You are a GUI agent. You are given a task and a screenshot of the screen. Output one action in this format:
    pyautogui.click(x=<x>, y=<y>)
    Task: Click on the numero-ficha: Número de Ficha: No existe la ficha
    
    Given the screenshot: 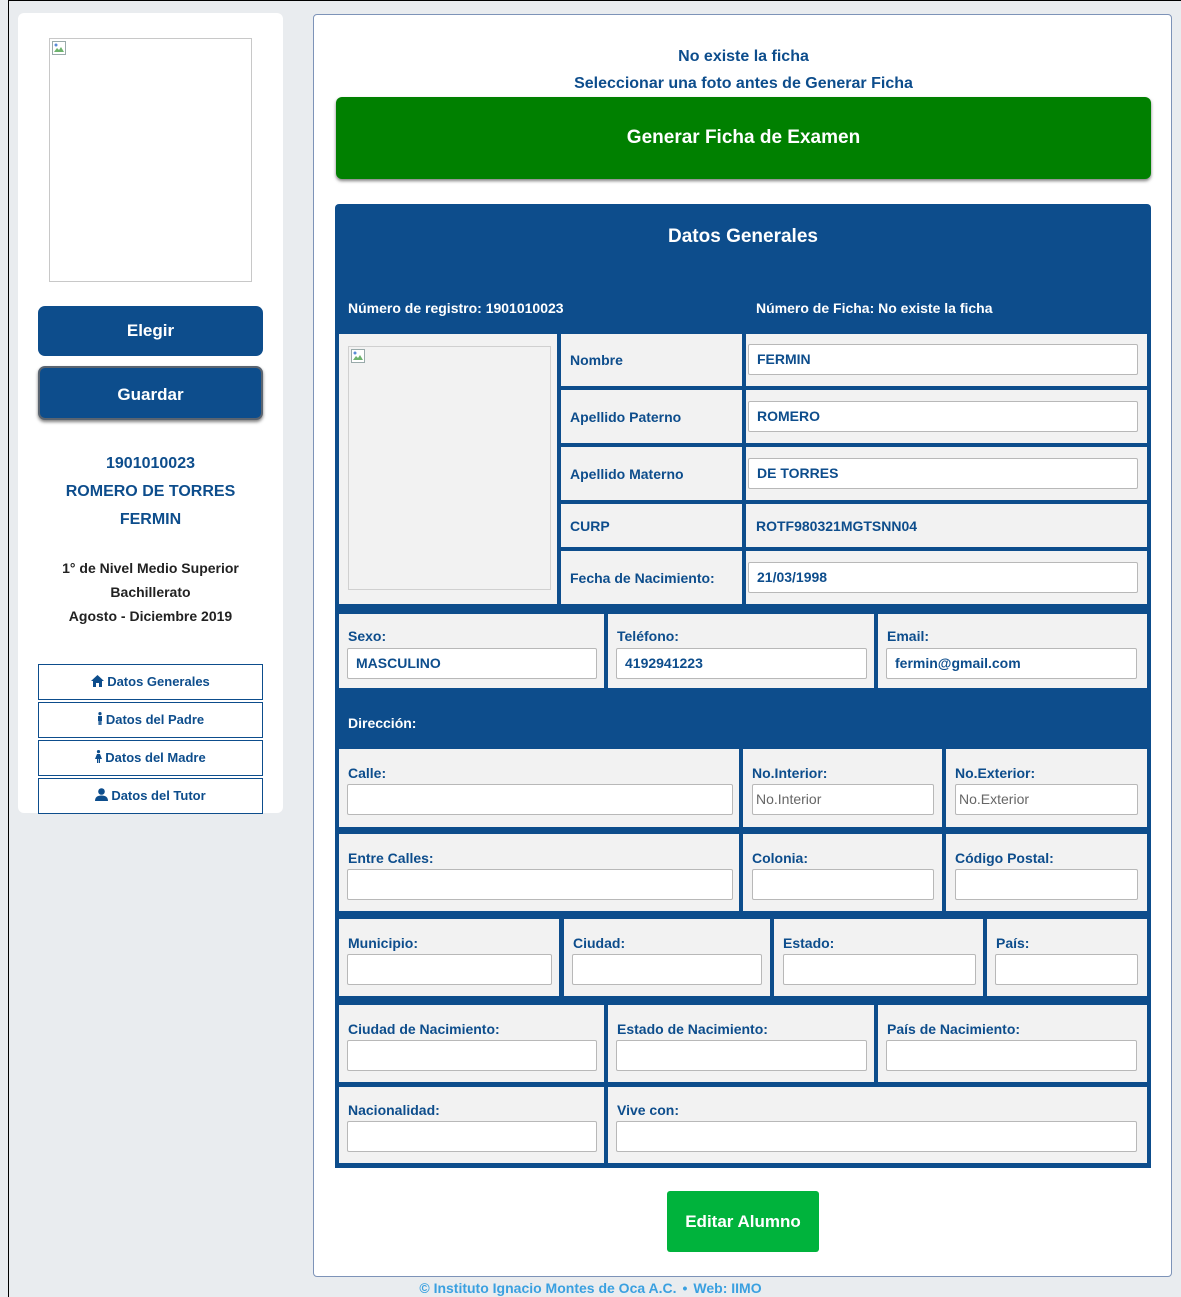 What is the action you would take?
    pyautogui.click(x=874, y=308)
    